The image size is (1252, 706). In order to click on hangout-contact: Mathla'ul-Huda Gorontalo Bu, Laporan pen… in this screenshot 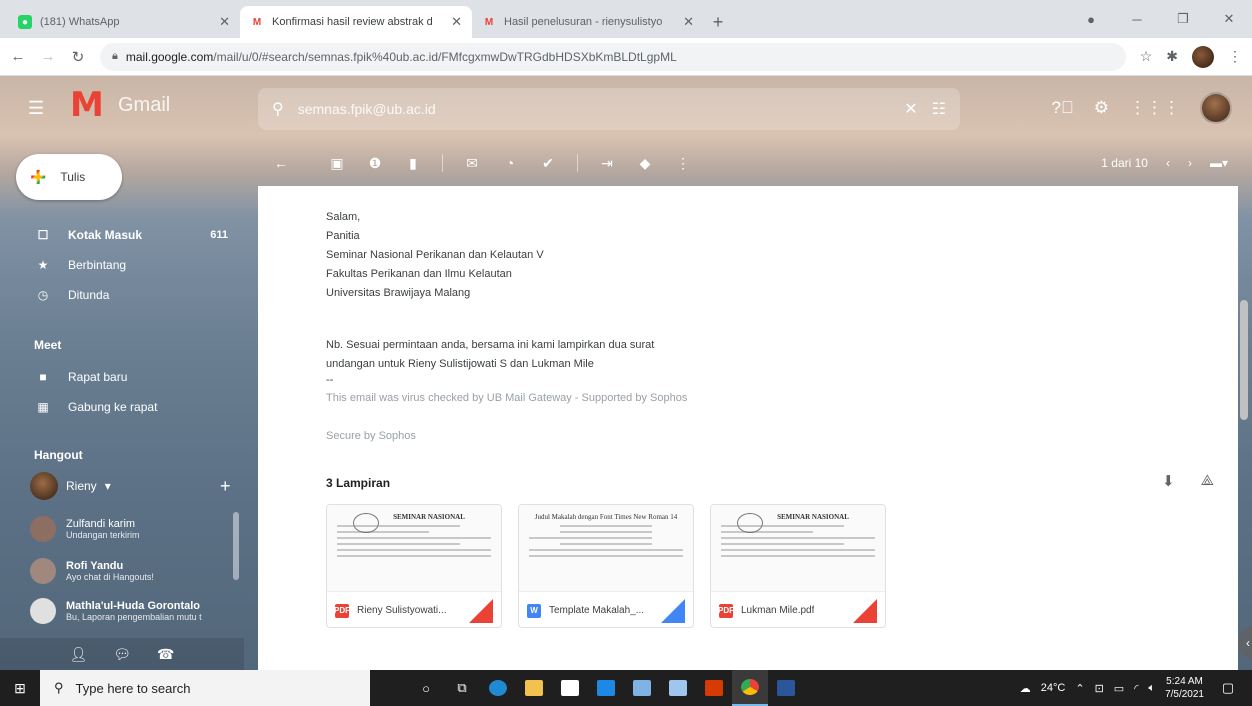, I will do `click(130, 611)`.